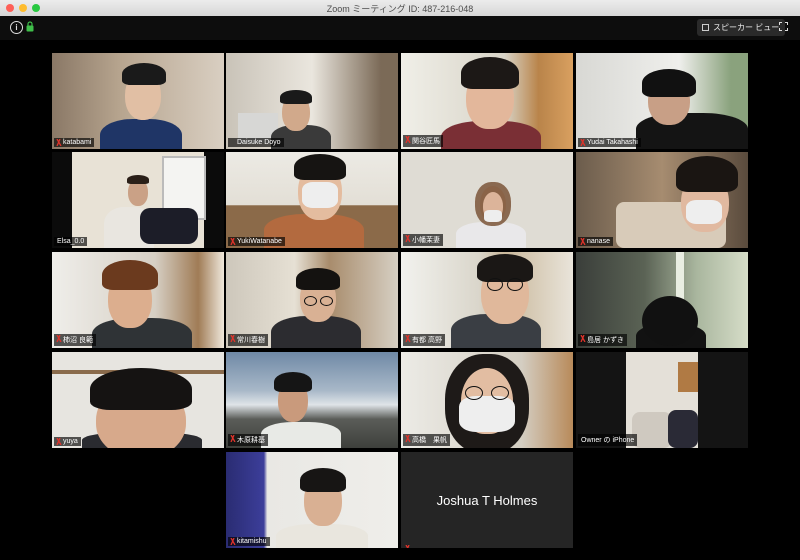 The height and width of the screenshot is (560, 800). Describe the element at coordinates (16, 27) in the screenshot. I see `info-icon: i` at that location.